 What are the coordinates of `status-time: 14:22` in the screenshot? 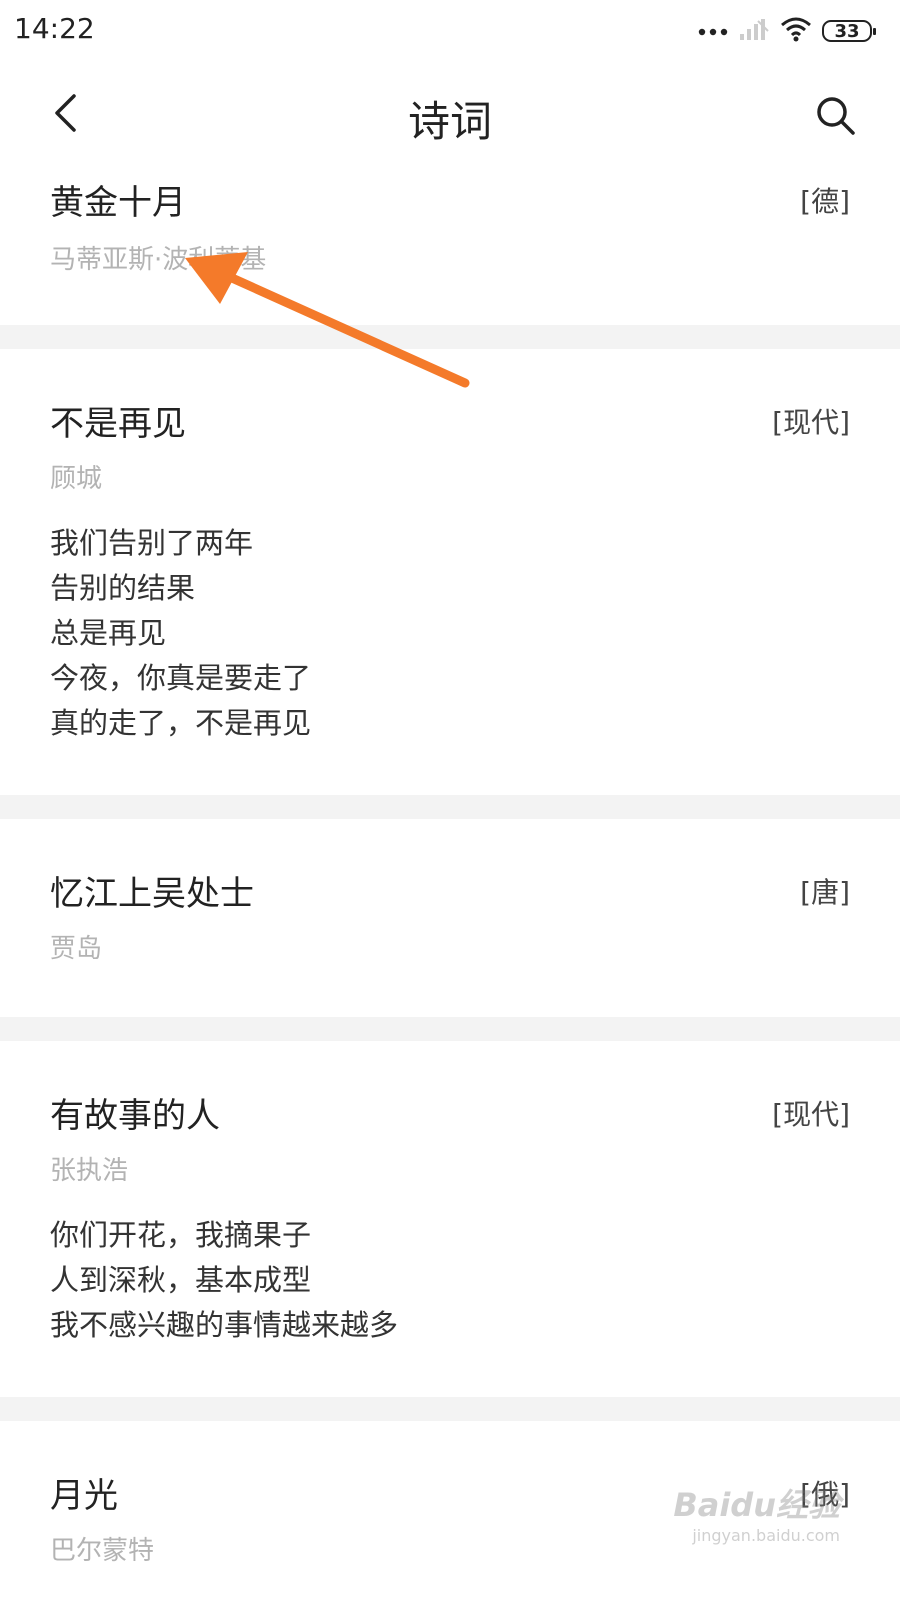 It's located at (54, 28).